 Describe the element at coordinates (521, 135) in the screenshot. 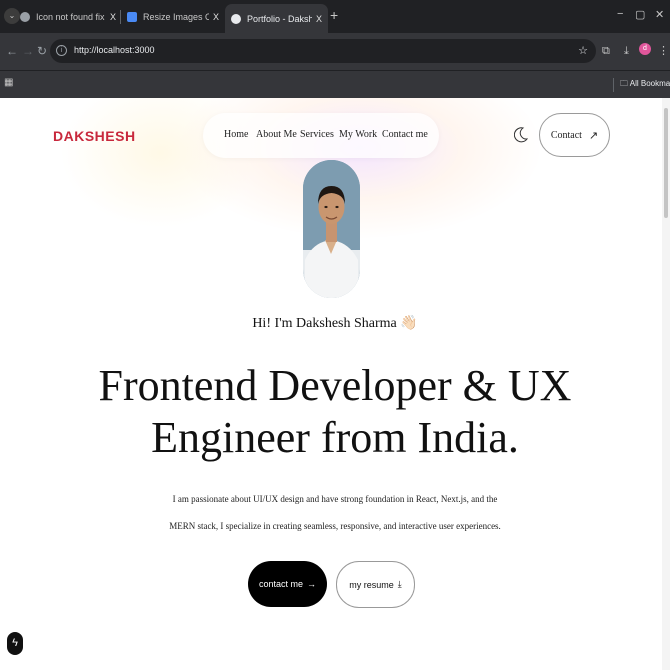

I see `dark-mode-moon-icon` at that location.